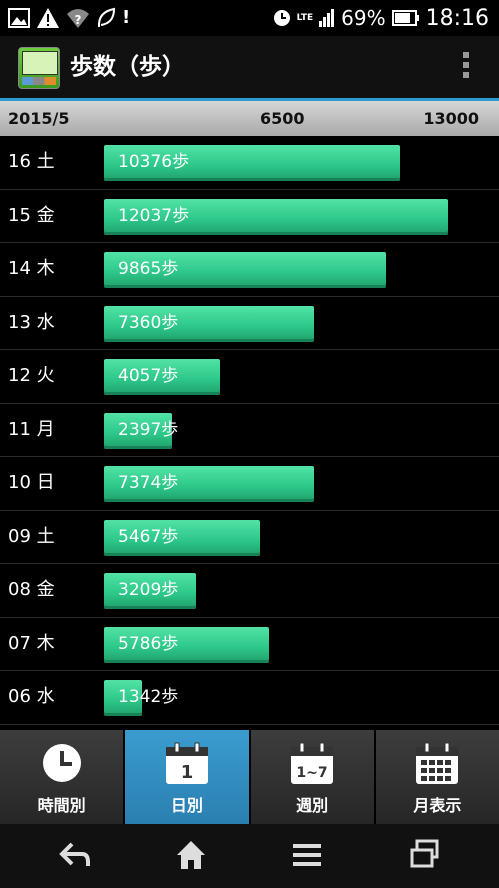 Image resolution: width=499 pixels, height=888 pixels. What do you see at coordinates (249, 163) in the screenshot?
I see `list-item: 16 土 10376歩` at bounding box center [249, 163].